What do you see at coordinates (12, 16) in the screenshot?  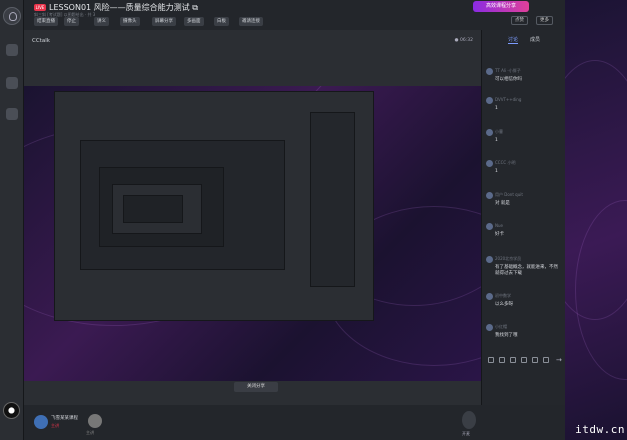 I see `app-logo-icon` at bounding box center [12, 16].